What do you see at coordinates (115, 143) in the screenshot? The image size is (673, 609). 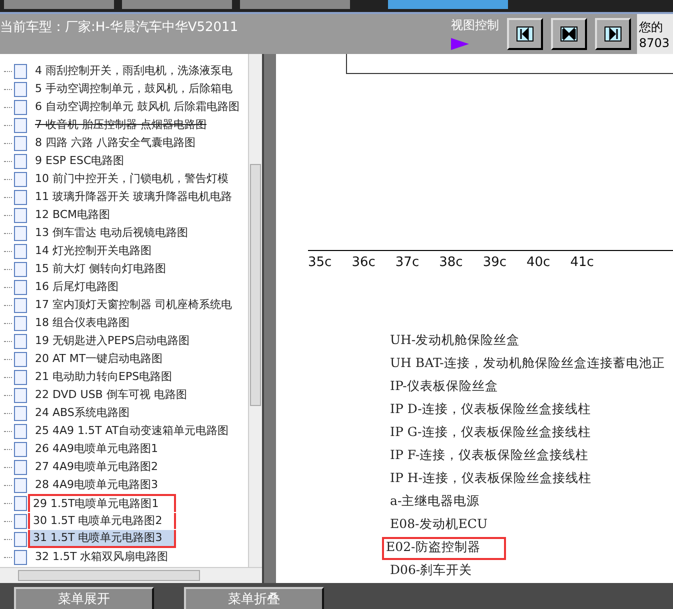 I see `tree-item: 8 四路 六路 八路安全气囊电路图` at bounding box center [115, 143].